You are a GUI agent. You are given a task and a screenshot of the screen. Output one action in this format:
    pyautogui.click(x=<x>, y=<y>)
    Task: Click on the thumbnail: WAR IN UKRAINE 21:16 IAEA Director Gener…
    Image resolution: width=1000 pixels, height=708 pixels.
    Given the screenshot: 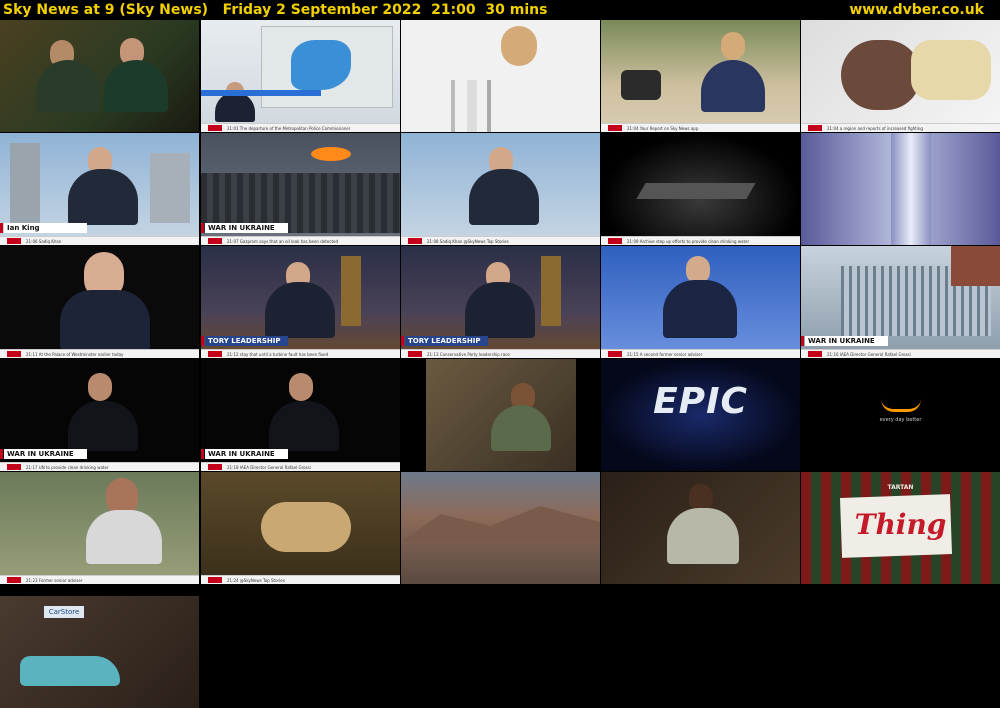 What is the action you would take?
    pyautogui.click(x=900, y=302)
    